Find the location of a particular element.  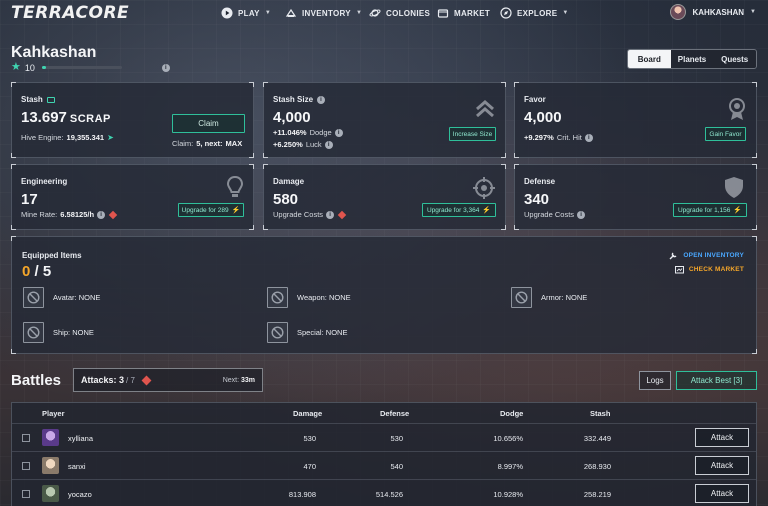

column-header-player: Player is located at coordinates (53, 413).